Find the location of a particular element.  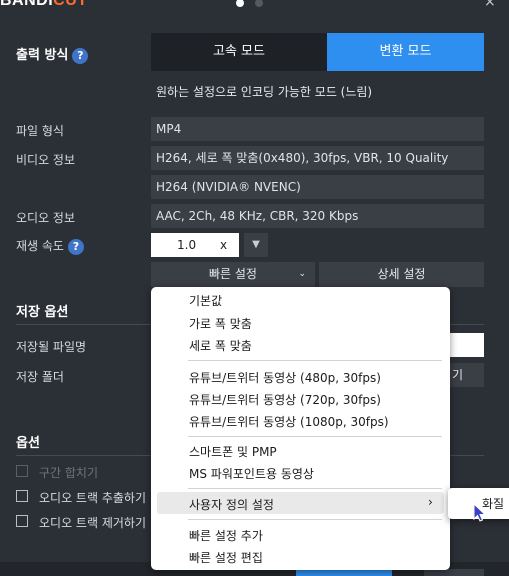

output-mode-label: 출력 방식? is located at coordinates (52, 54).